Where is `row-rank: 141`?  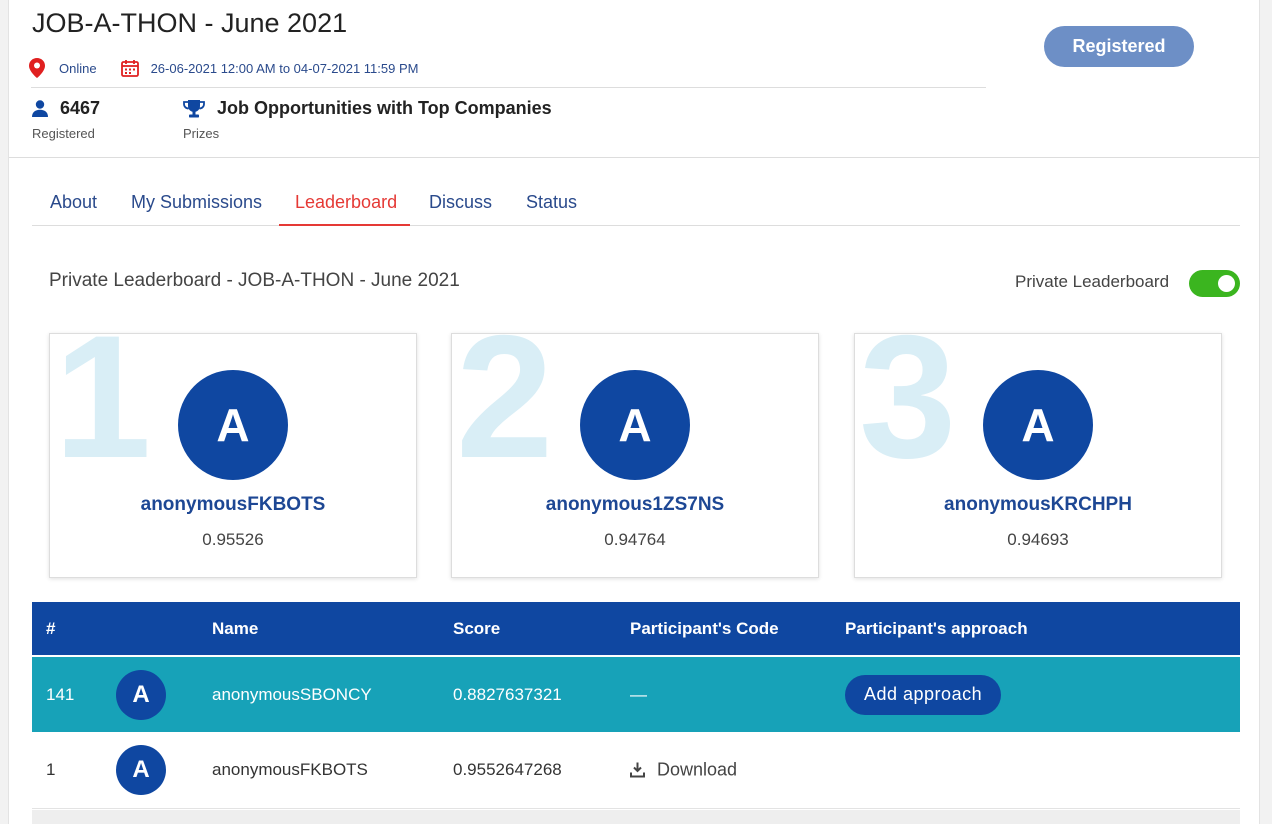 row-rank: 141 is located at coordinates (60, 694).